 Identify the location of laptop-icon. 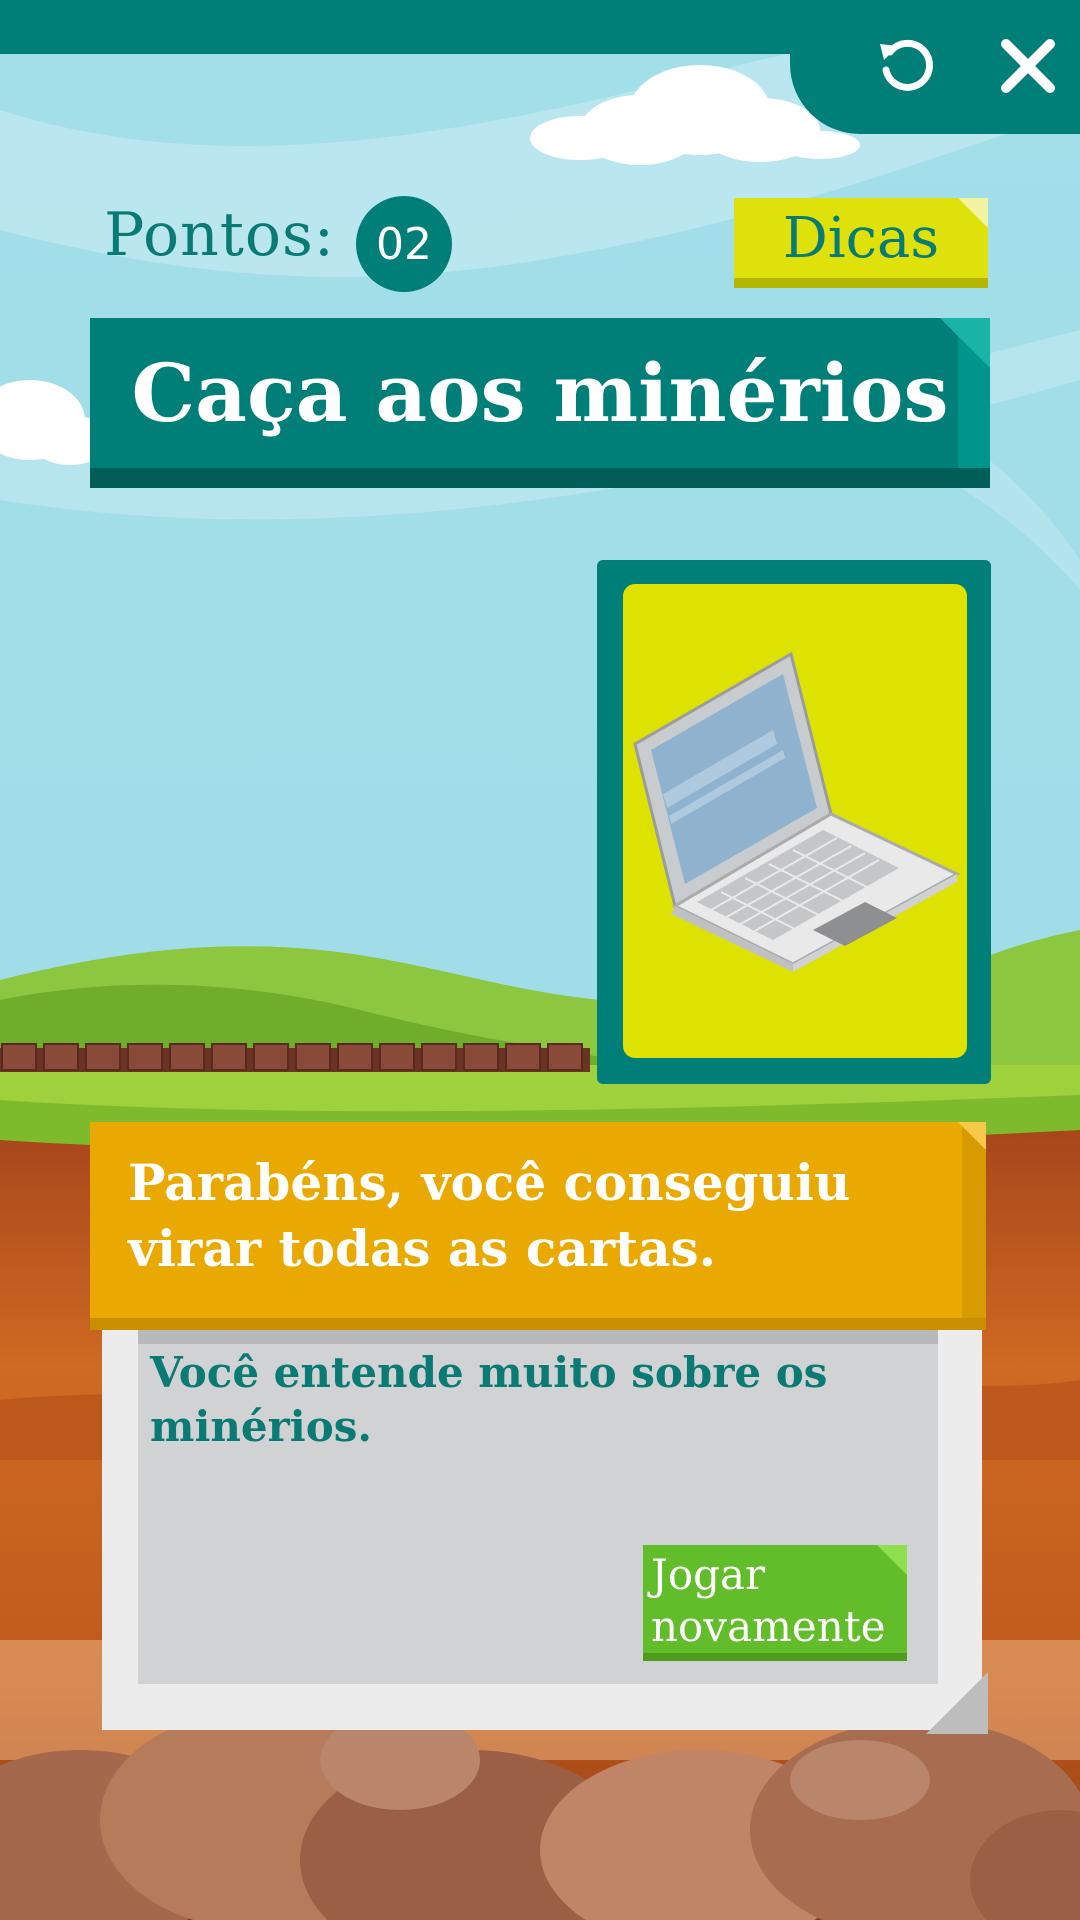
(797, 811).